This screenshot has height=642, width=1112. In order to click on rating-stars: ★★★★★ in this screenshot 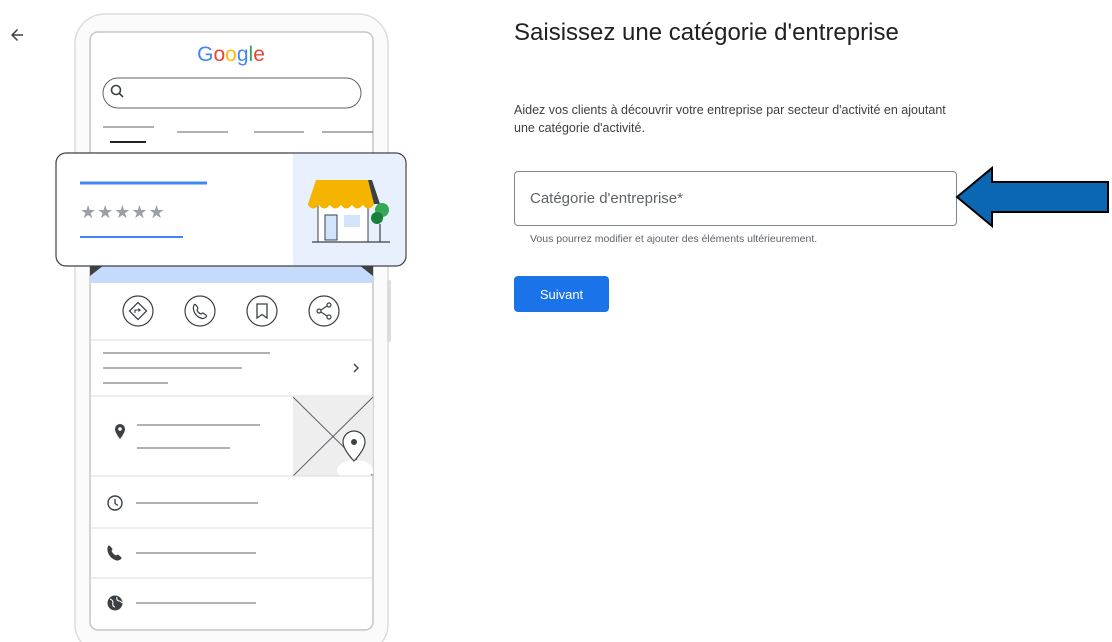, I will do `click(123, 212)`.